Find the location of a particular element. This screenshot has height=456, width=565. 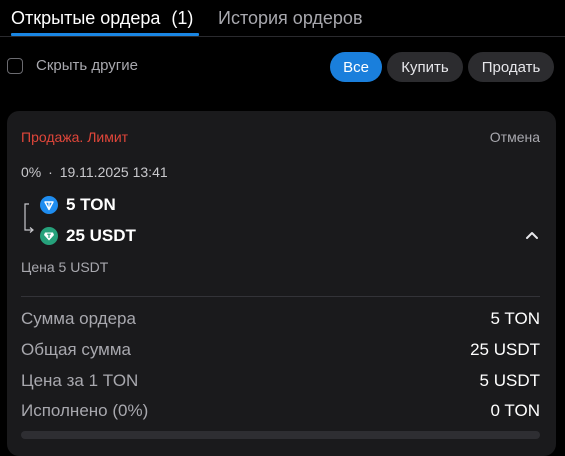

detail-value: 5 USDT is located at coordinates (509, 380).